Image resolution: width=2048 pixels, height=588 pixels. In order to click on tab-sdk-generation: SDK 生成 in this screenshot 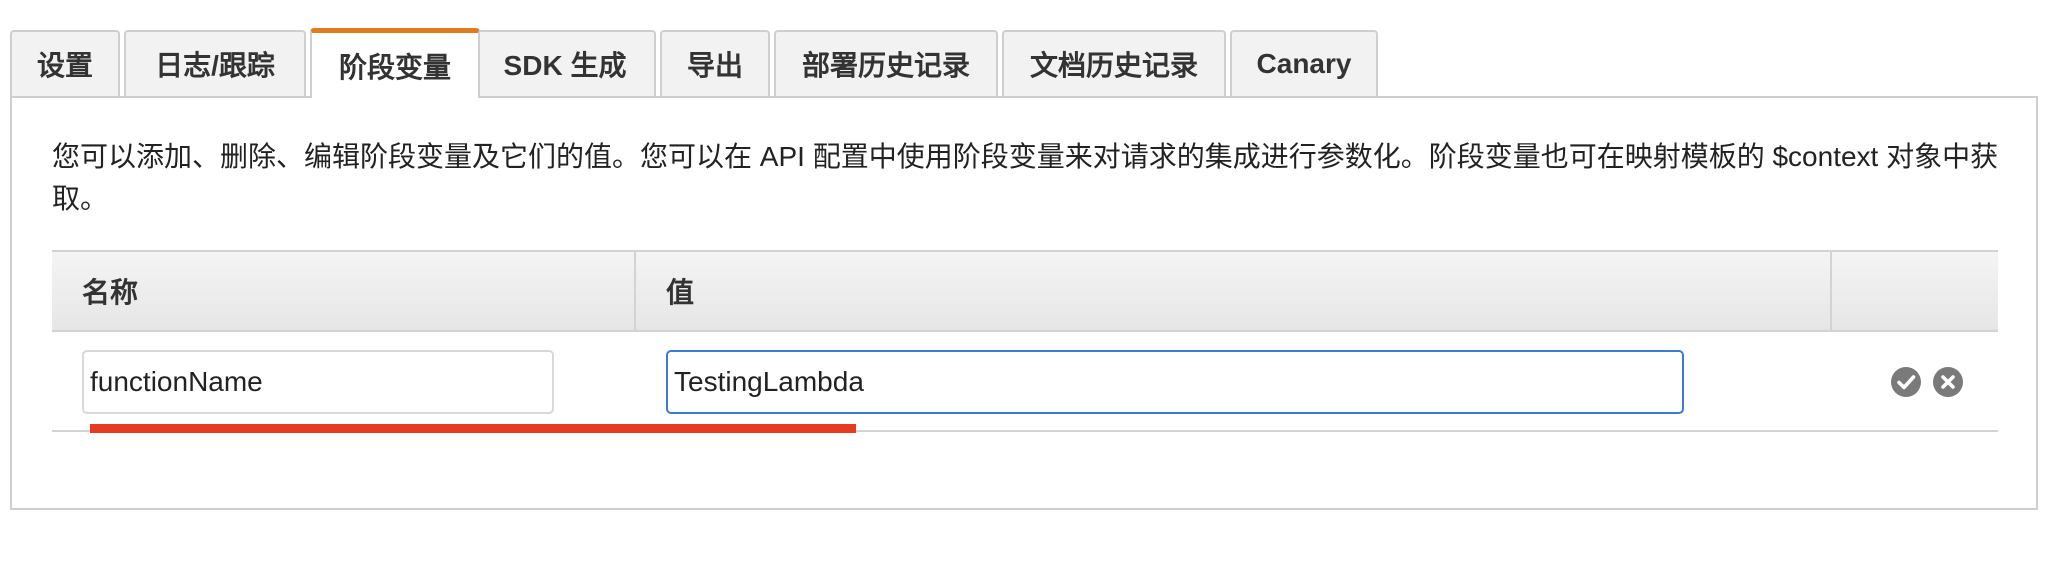, I will do `click(565, 63)`.